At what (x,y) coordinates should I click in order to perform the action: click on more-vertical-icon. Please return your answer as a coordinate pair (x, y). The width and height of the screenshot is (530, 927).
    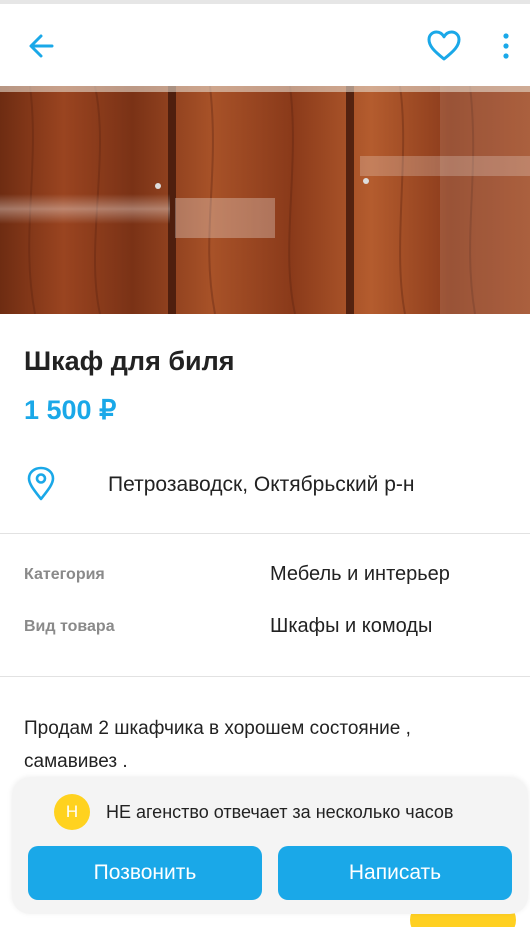
    Looking at the image, I should click on (506, 46).